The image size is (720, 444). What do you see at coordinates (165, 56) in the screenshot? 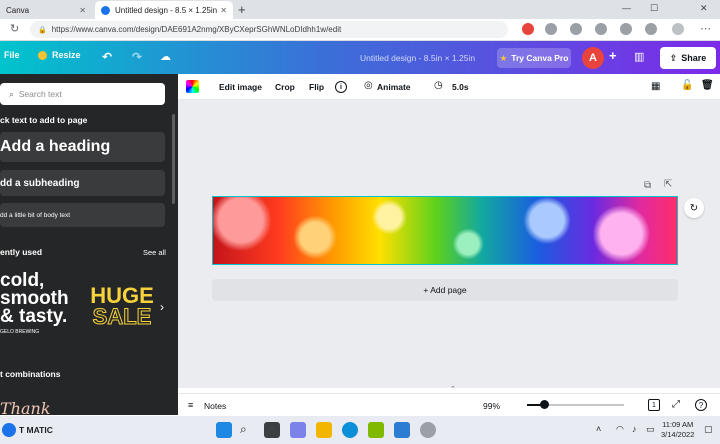
I see `cloud-save-icon: ☁` at bounding box center [165, 56].